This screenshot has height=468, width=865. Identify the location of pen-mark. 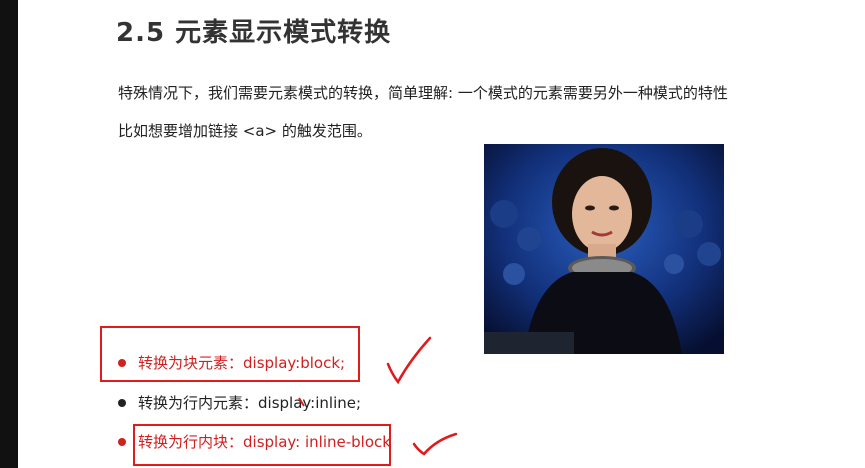
(301, 402).